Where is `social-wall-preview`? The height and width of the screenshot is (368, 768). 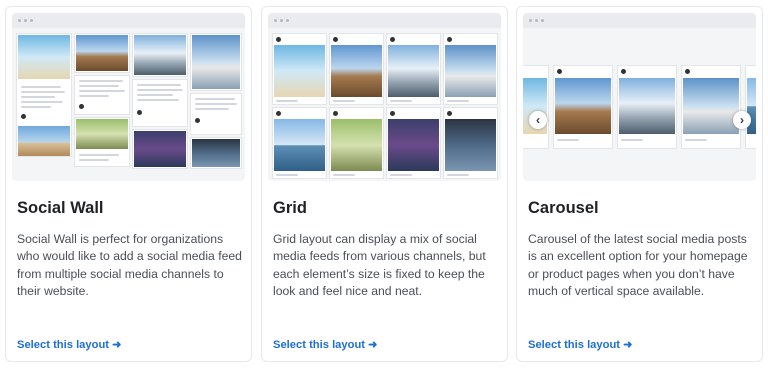
social-wall-preview is located at coordinates (128, 97).